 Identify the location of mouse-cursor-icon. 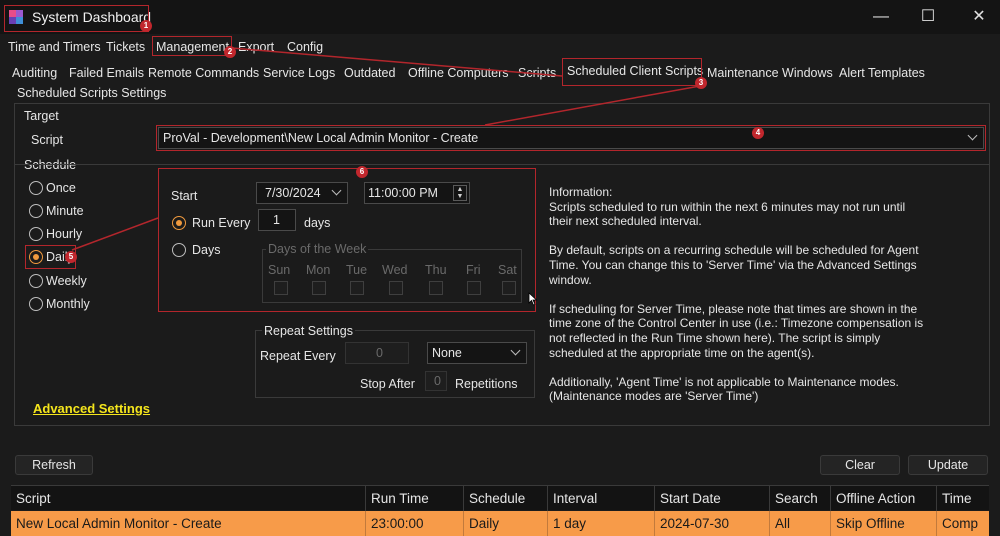
(533, 299).